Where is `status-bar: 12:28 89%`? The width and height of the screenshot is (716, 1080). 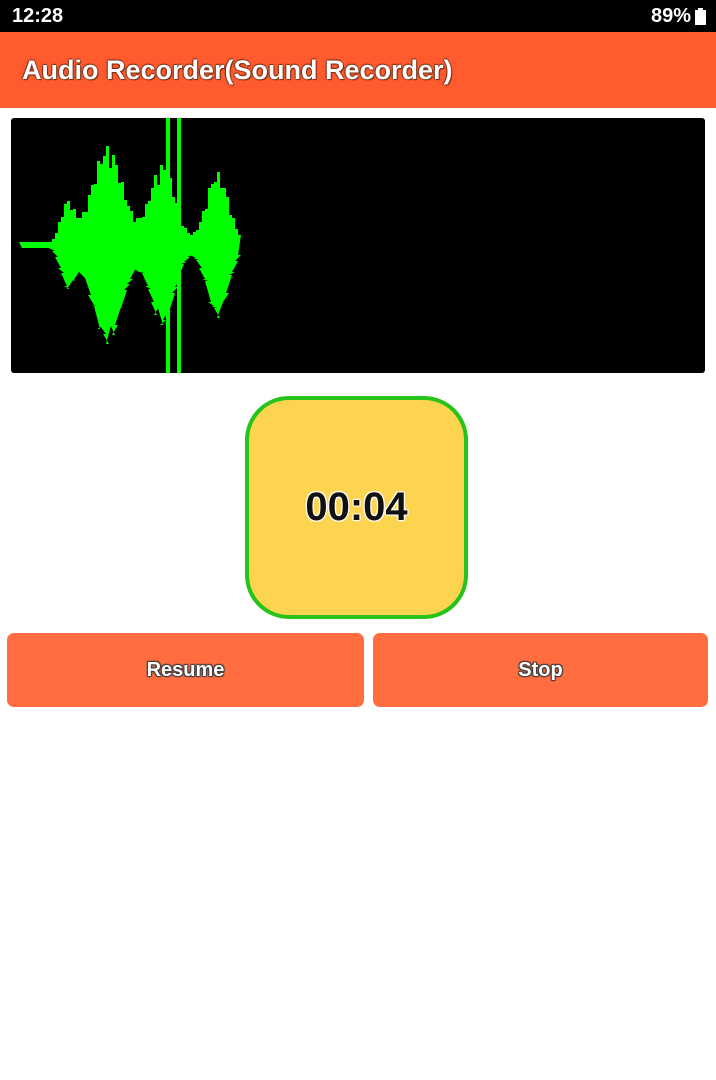 status-bar: 12:28 89% is located at coordinates (358, 16).